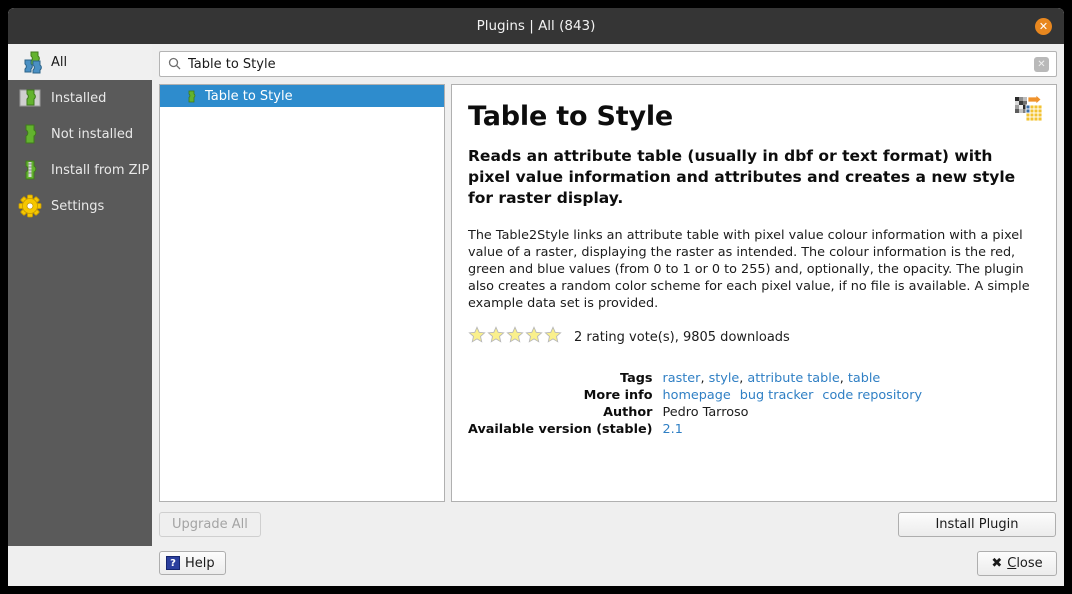 The height and width of the screenshot is (594, 1072). What do you see at coordinates (618, 395) in the screenshot?
I see `more-info-label: More info` at bounding box center [618, 395].